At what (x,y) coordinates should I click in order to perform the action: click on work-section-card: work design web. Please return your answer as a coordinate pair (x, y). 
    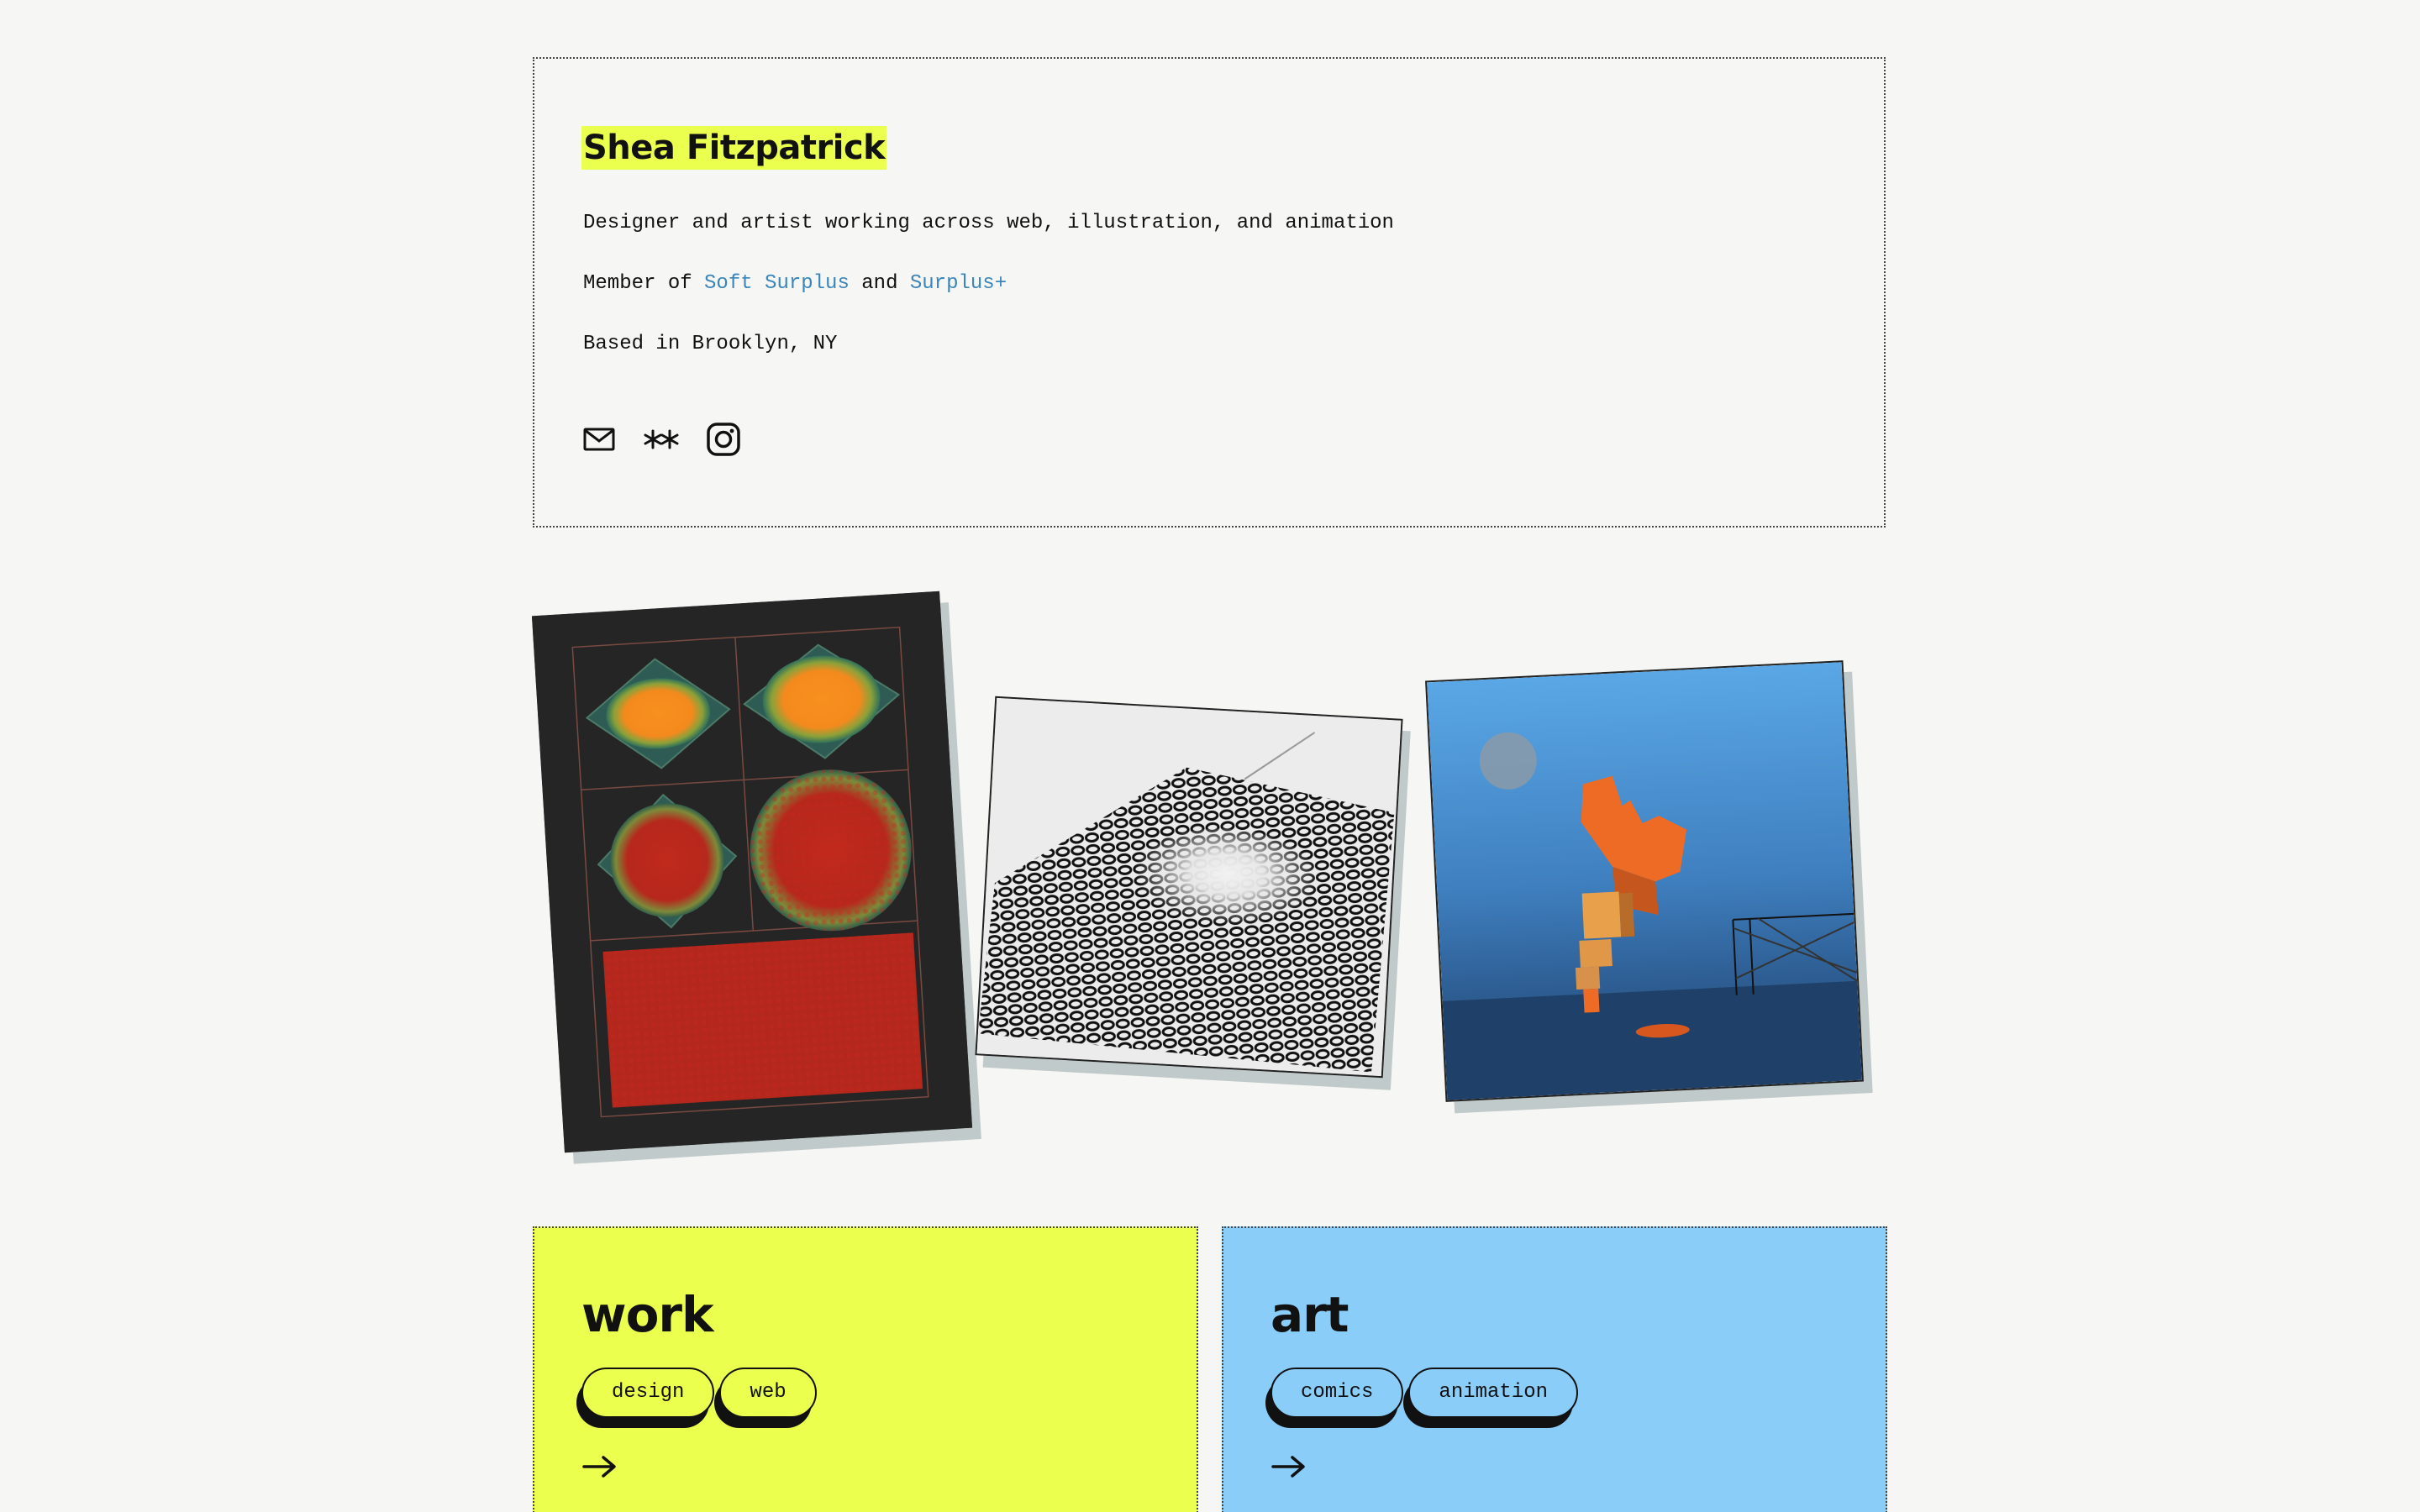
    Looking at the image, I should click on (866, 1369).